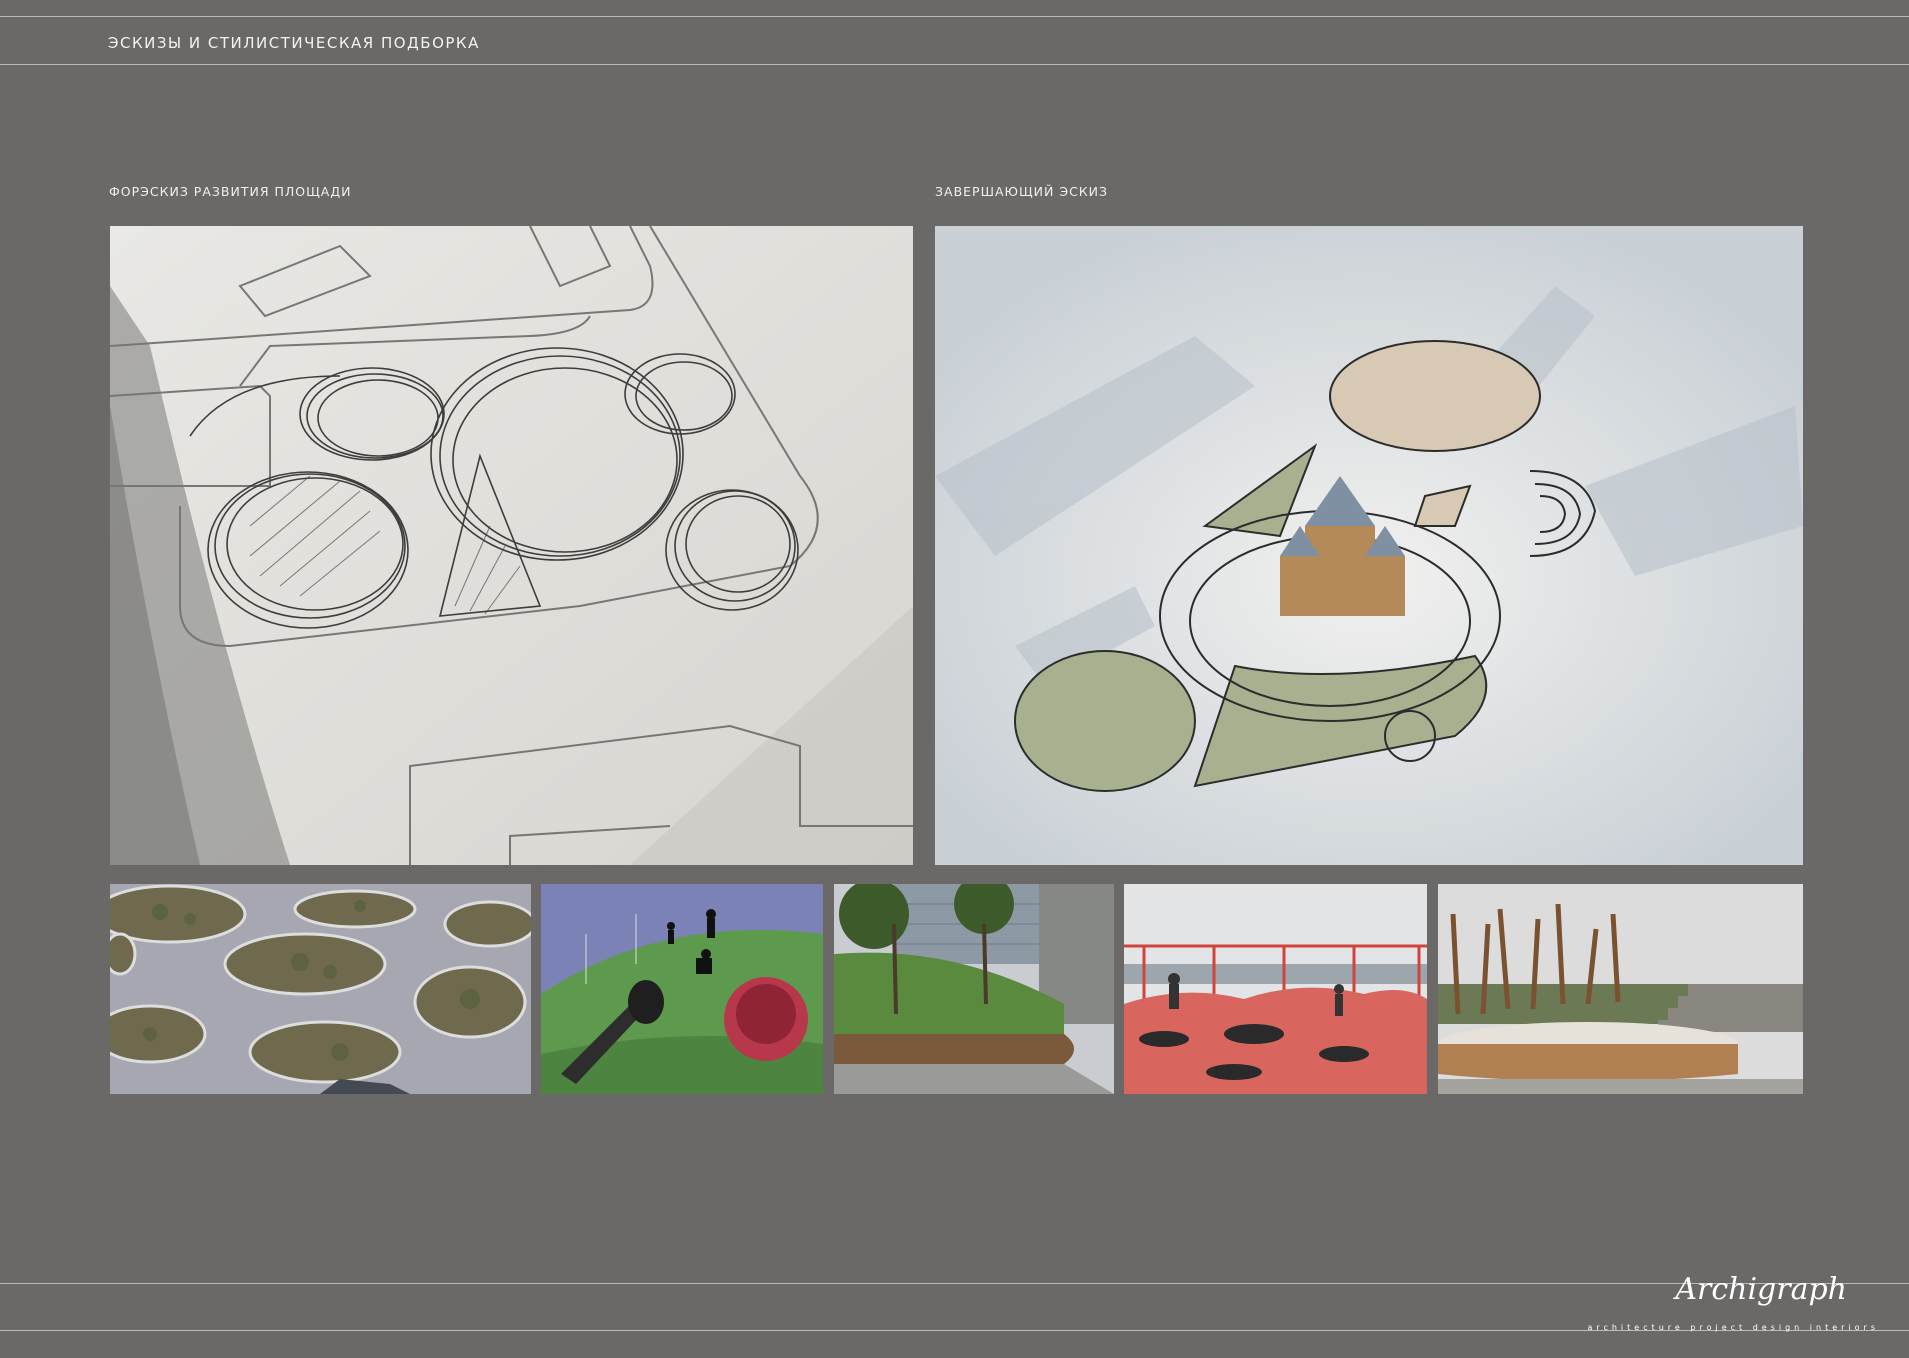 This screenshot has width=1909, height=1358. What do you see at coordinates (1022, 191) in the screenshot?
I see `right-sketch-caption: ЗАВЕРШАЮЩИЙ ЭСКИЗ` at bounding box center [1022, 191].